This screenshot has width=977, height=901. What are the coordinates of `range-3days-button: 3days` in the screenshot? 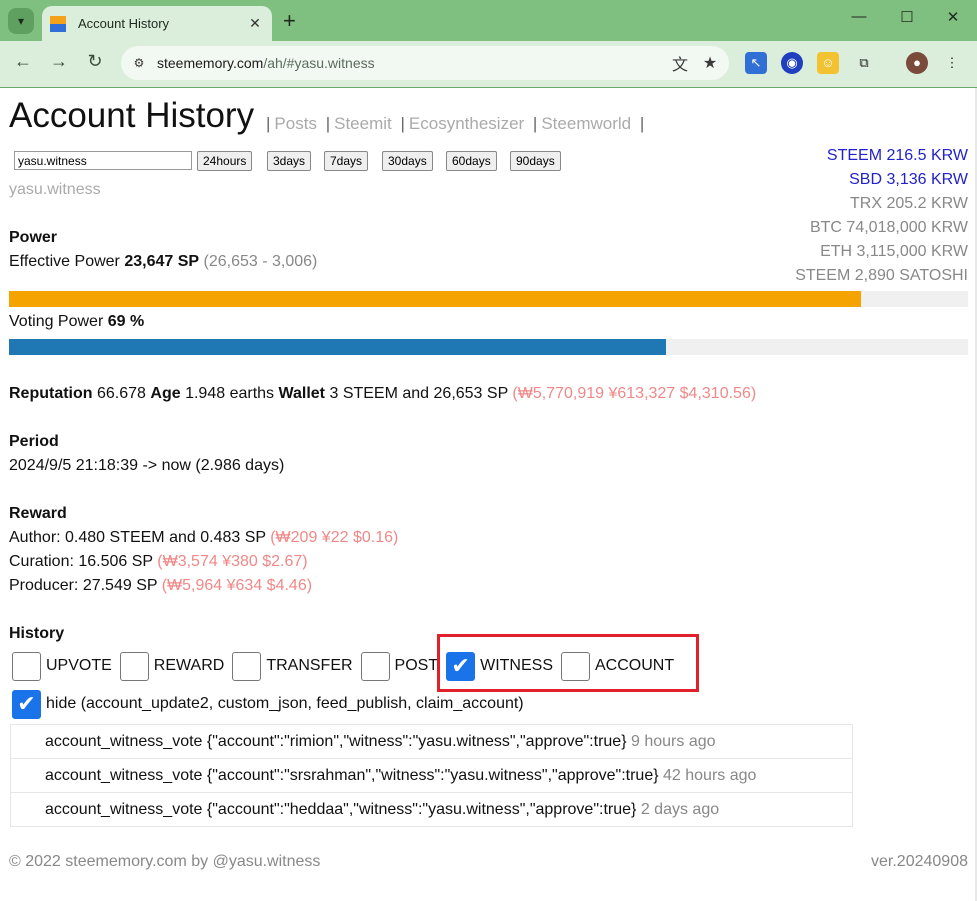 It's located at (289, 161).